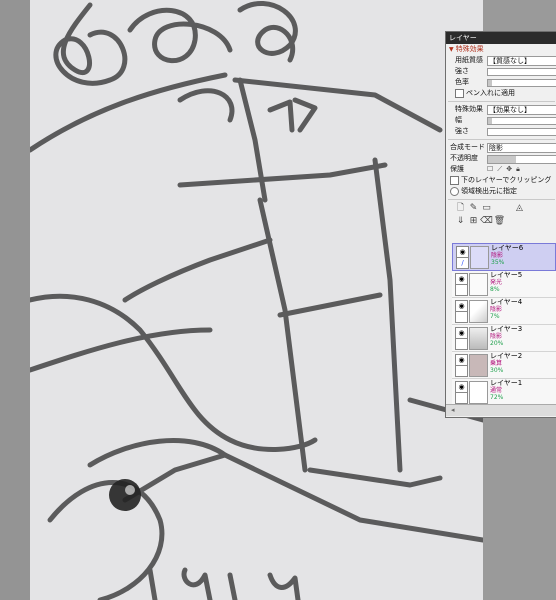 The image size is (556, 600). Describe the element at coordinates (473, 208) in the screenshot. I see `new-vector-layer-icon: ✎` at that location.